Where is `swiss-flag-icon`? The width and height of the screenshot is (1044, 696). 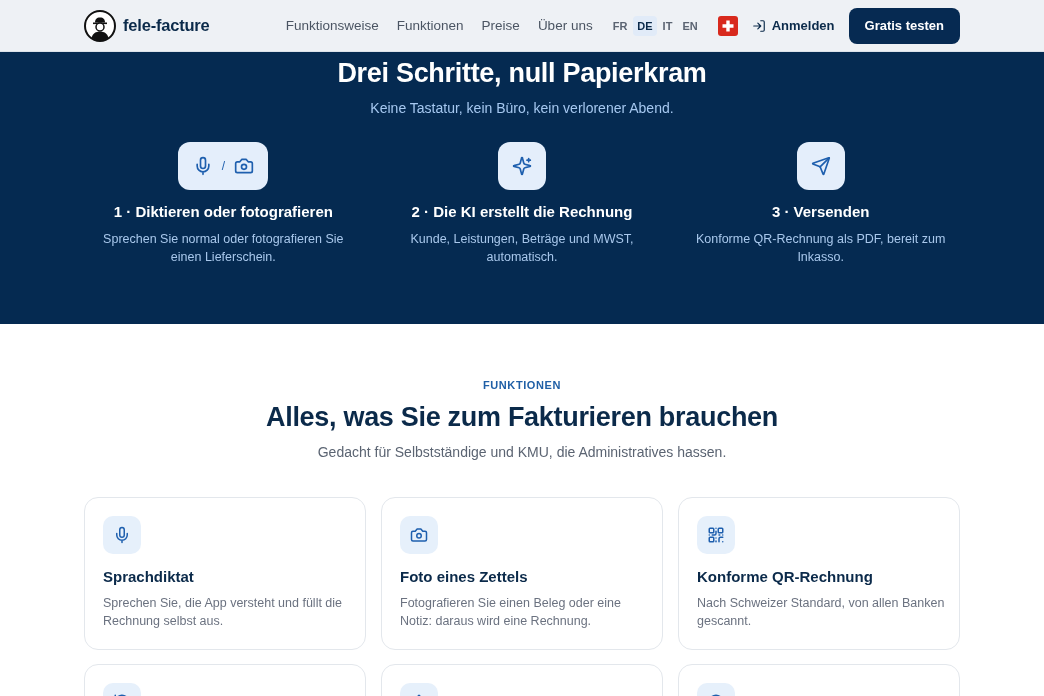
swiss-flag-icon is located at coordinates (727, 25).